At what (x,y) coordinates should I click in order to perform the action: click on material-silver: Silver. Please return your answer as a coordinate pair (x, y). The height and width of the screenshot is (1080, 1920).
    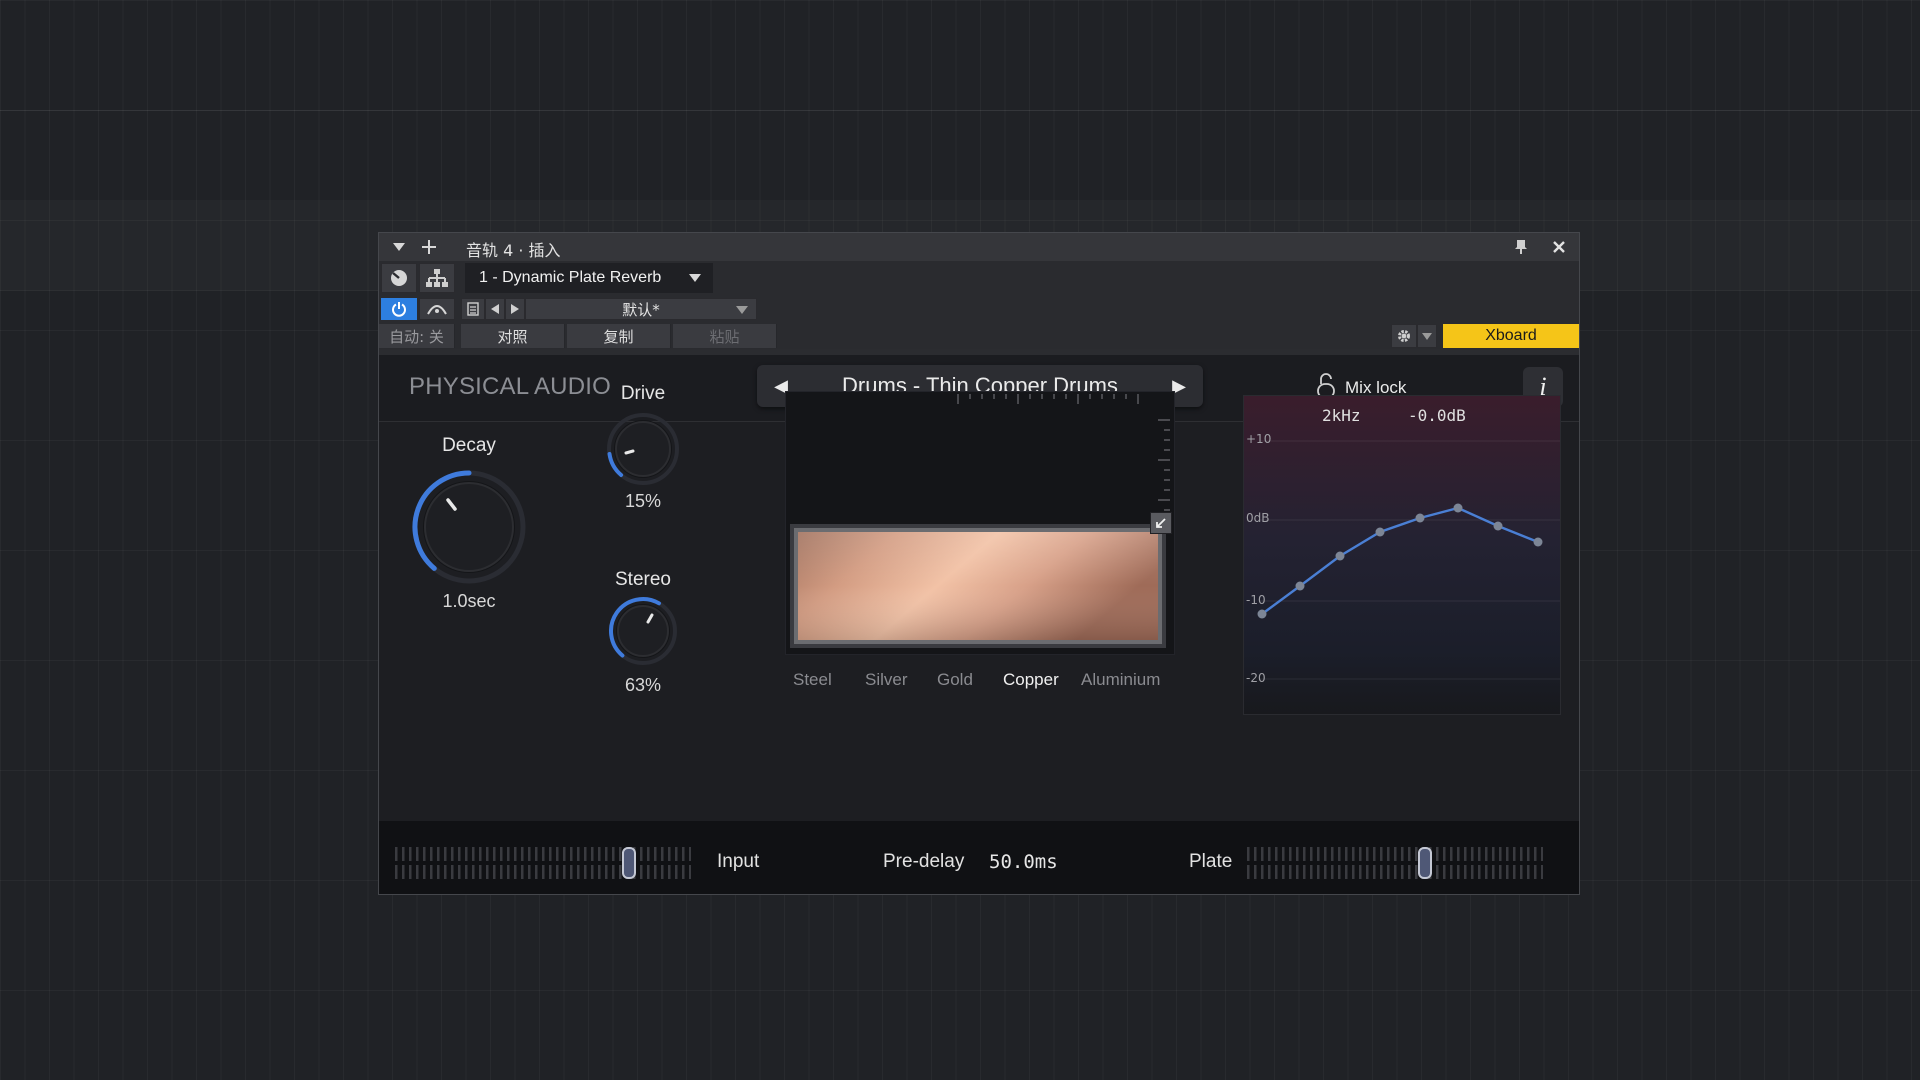
    Looking at the image, I should click on (886, 680).